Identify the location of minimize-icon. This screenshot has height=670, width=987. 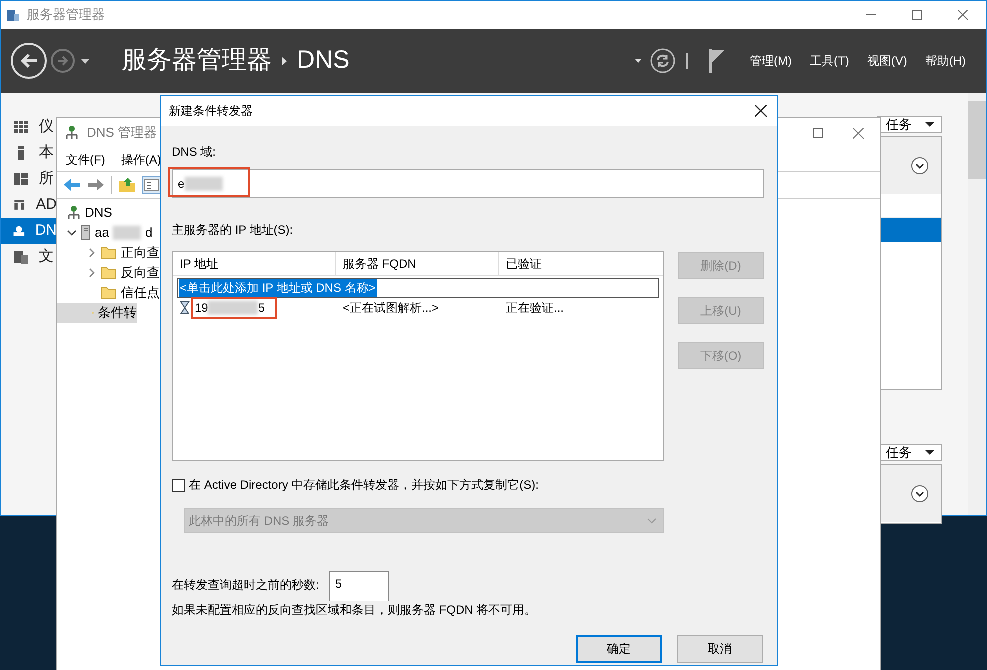
(871, 15).